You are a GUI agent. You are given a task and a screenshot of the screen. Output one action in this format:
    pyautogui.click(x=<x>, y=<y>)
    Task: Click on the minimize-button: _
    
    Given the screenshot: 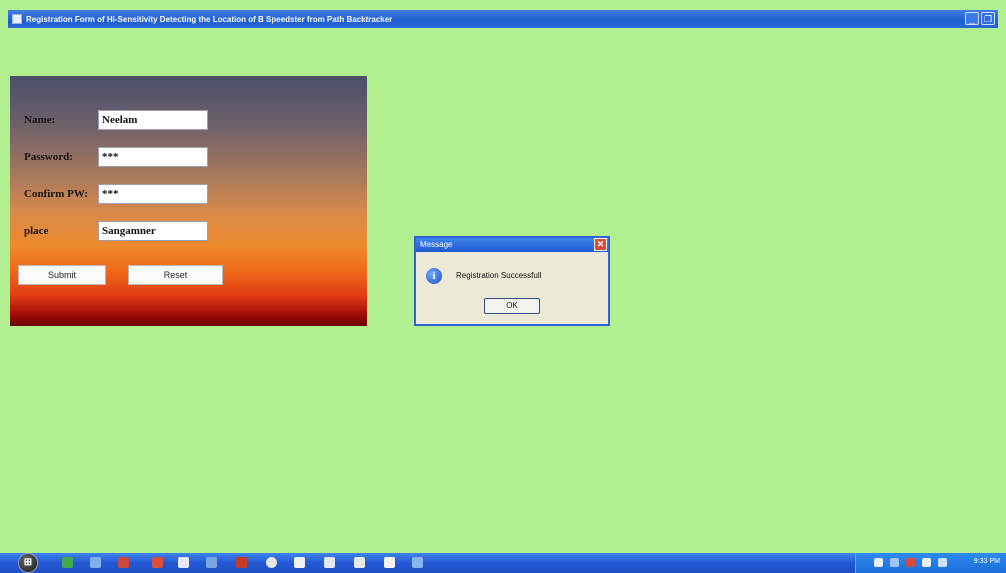 What is the action you would take?
    pyautogui.click(x=972, y=18)
    